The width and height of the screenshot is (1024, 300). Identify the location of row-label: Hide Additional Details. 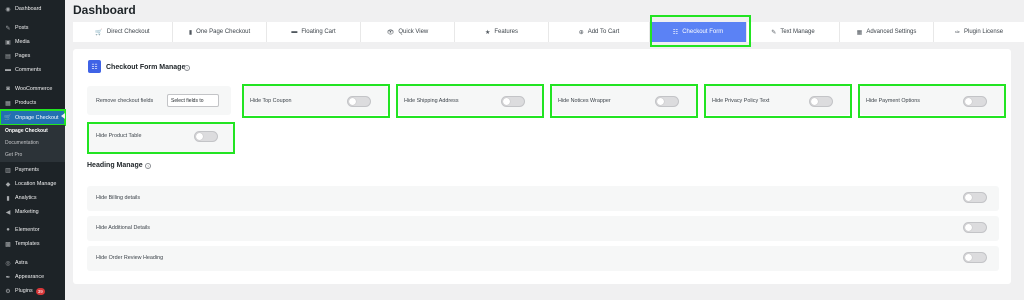
(123, 228).